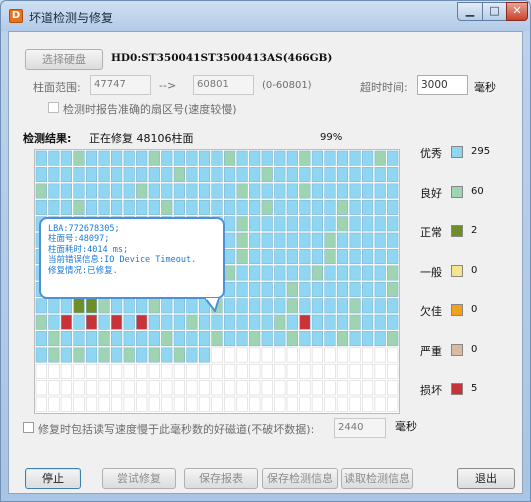 The width and height of the screenshot is (531, 502). I want to click on range-end-input: 60801, so click(223, 85).